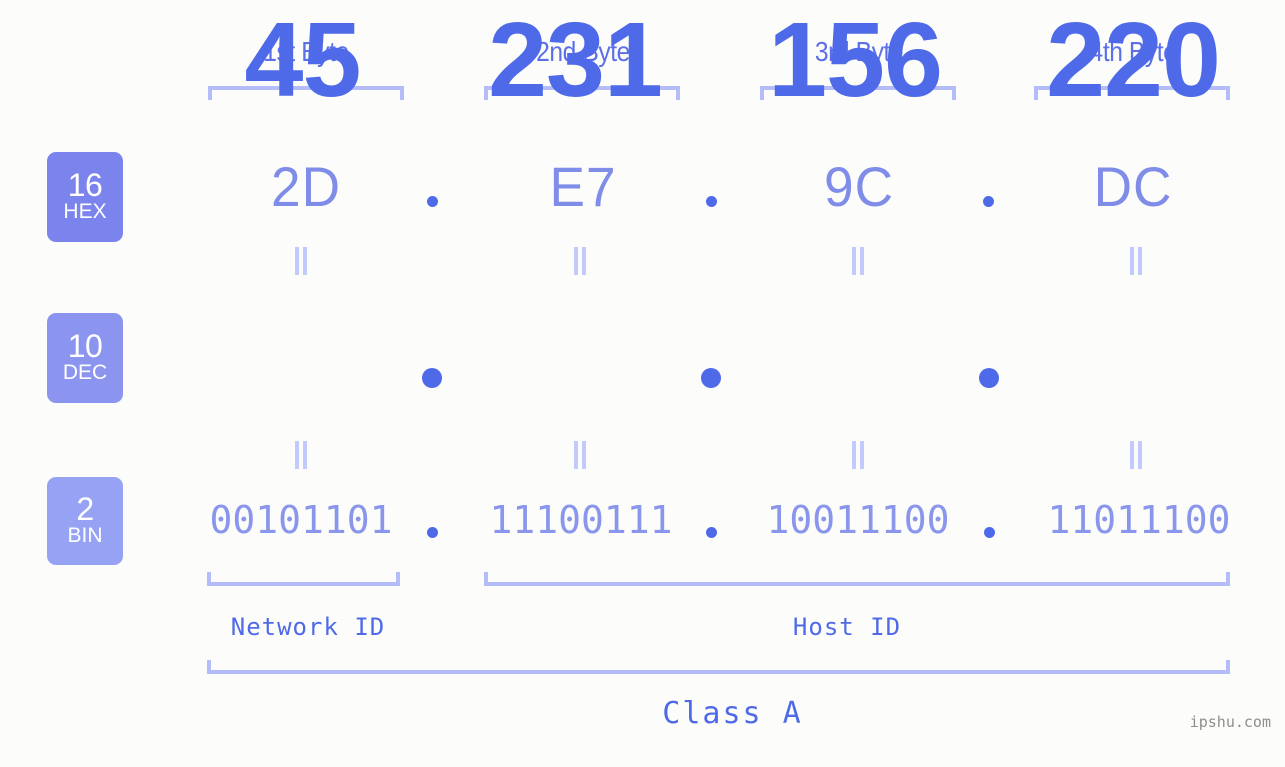 Image resolution: width=1285 pixels, height=767 pixels. I want to click on base-badge-hex-name: HEX, so click(85, 211).